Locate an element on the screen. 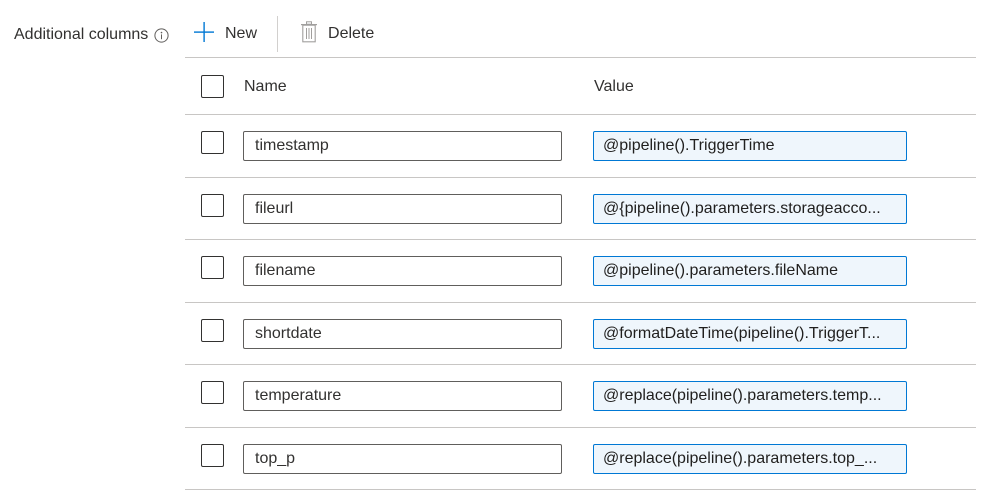  toolbar: New Delete is located at coordinates (284, 34).